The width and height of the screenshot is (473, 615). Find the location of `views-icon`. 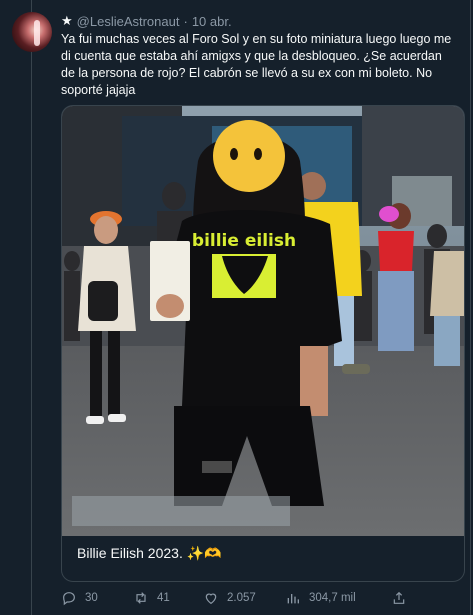

views-icon is located at coordinates (293, 599).